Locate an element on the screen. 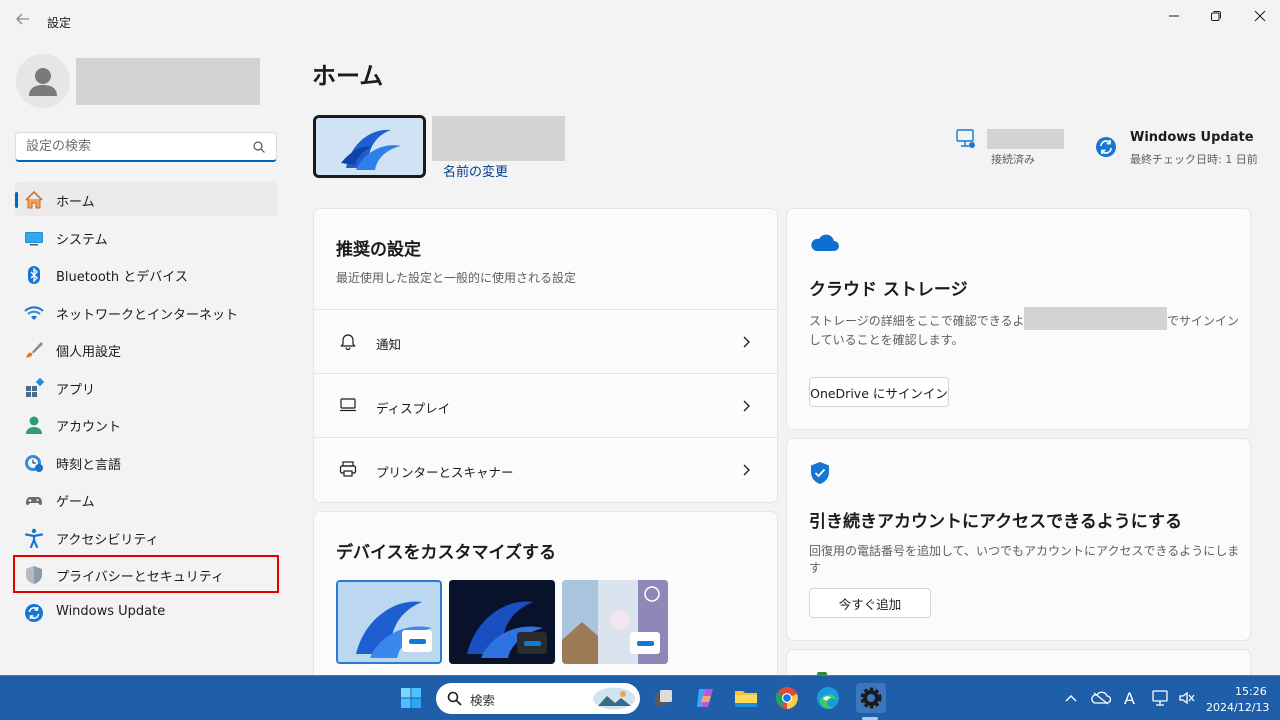  windows-update-status is located at coordinates (1107, 148).